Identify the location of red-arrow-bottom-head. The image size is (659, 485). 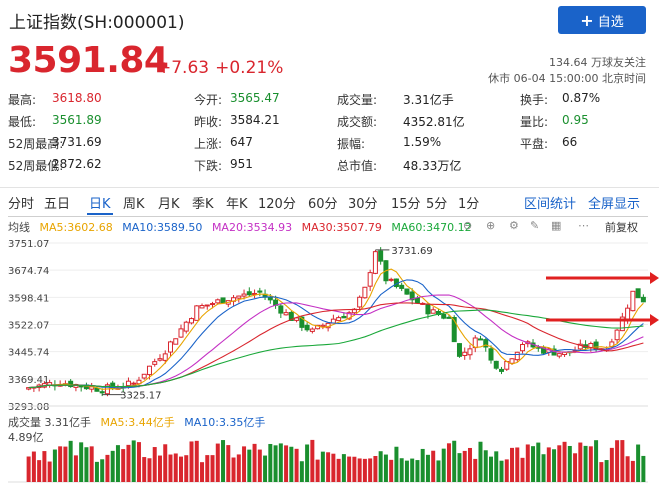
(654, 320).